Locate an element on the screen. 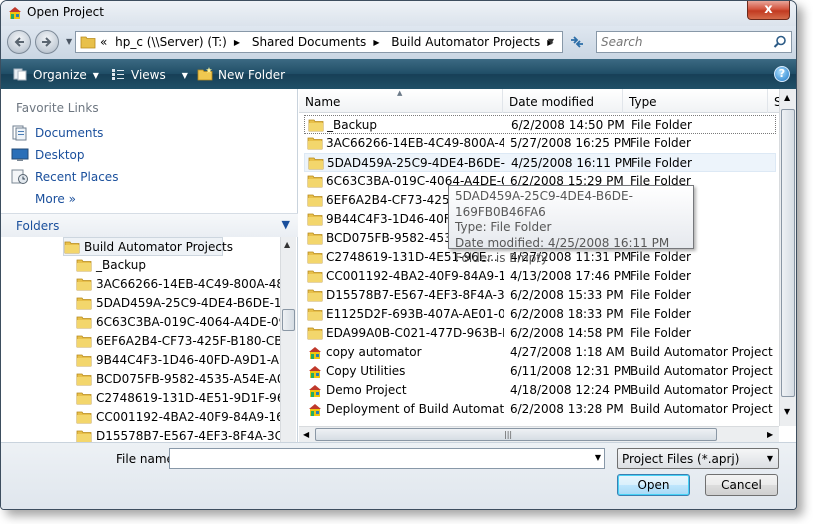  search-input is located at coordinates (681, 42).